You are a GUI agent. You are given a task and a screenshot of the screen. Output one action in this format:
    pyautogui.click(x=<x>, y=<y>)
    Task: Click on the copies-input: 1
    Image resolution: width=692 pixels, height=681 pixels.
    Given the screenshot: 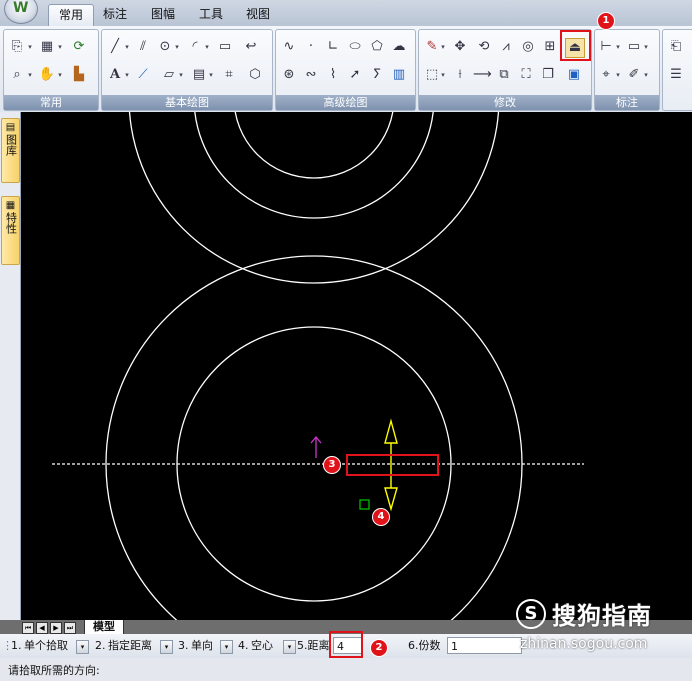 What is the action you would take?
    pyautogui.click(x=484, y=645)
    